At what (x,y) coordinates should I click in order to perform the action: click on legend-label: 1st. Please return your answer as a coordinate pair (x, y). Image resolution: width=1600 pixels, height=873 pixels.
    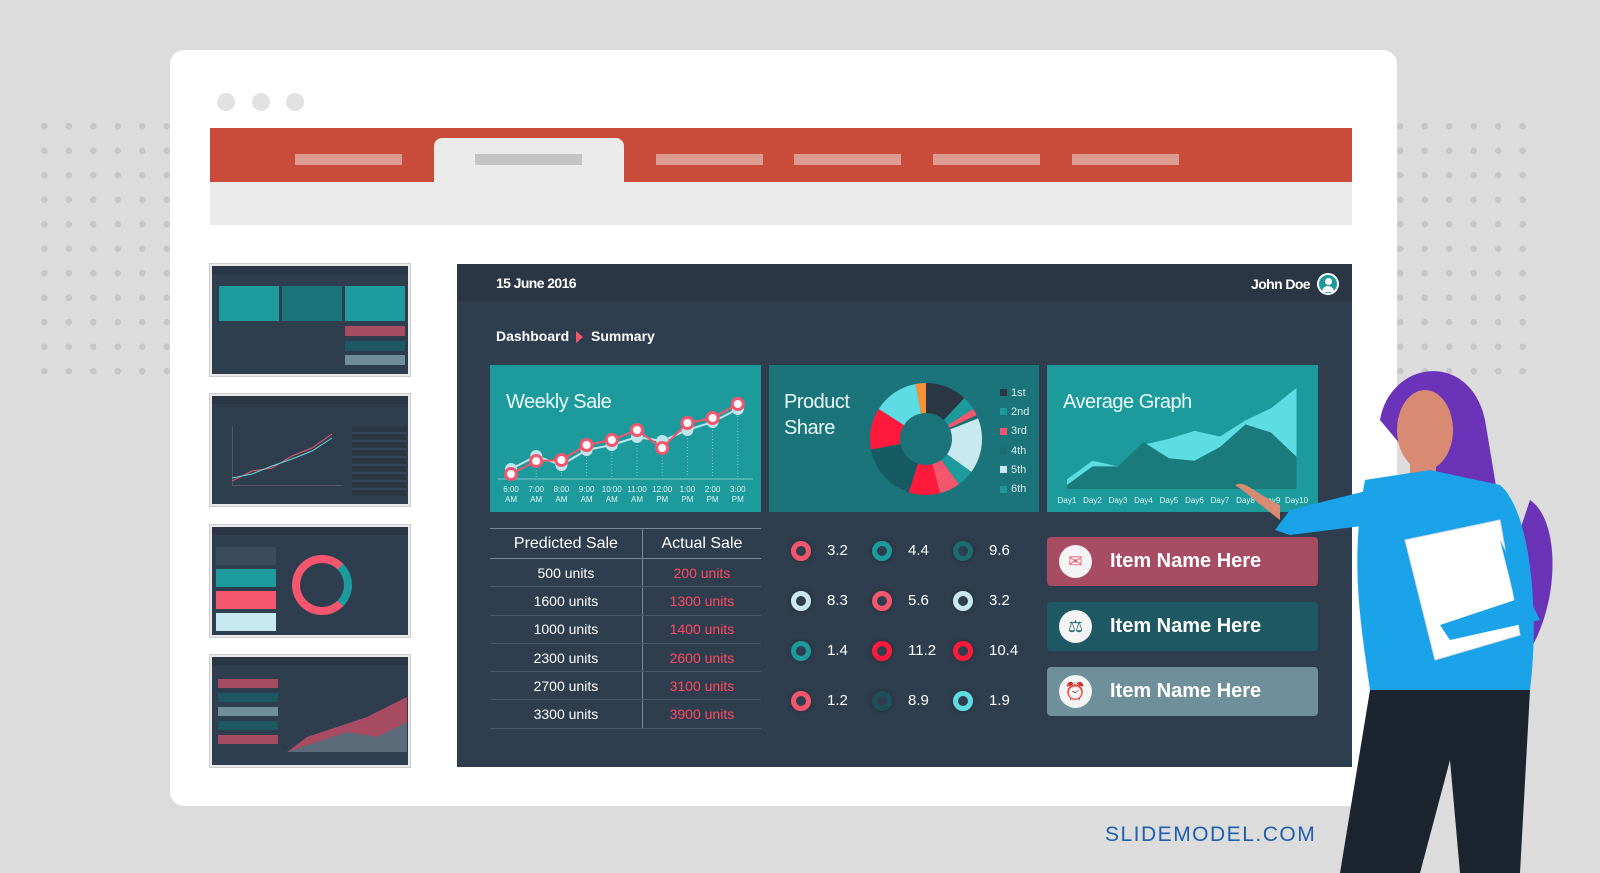
    Looking at the image, I should click on (1018, 392).